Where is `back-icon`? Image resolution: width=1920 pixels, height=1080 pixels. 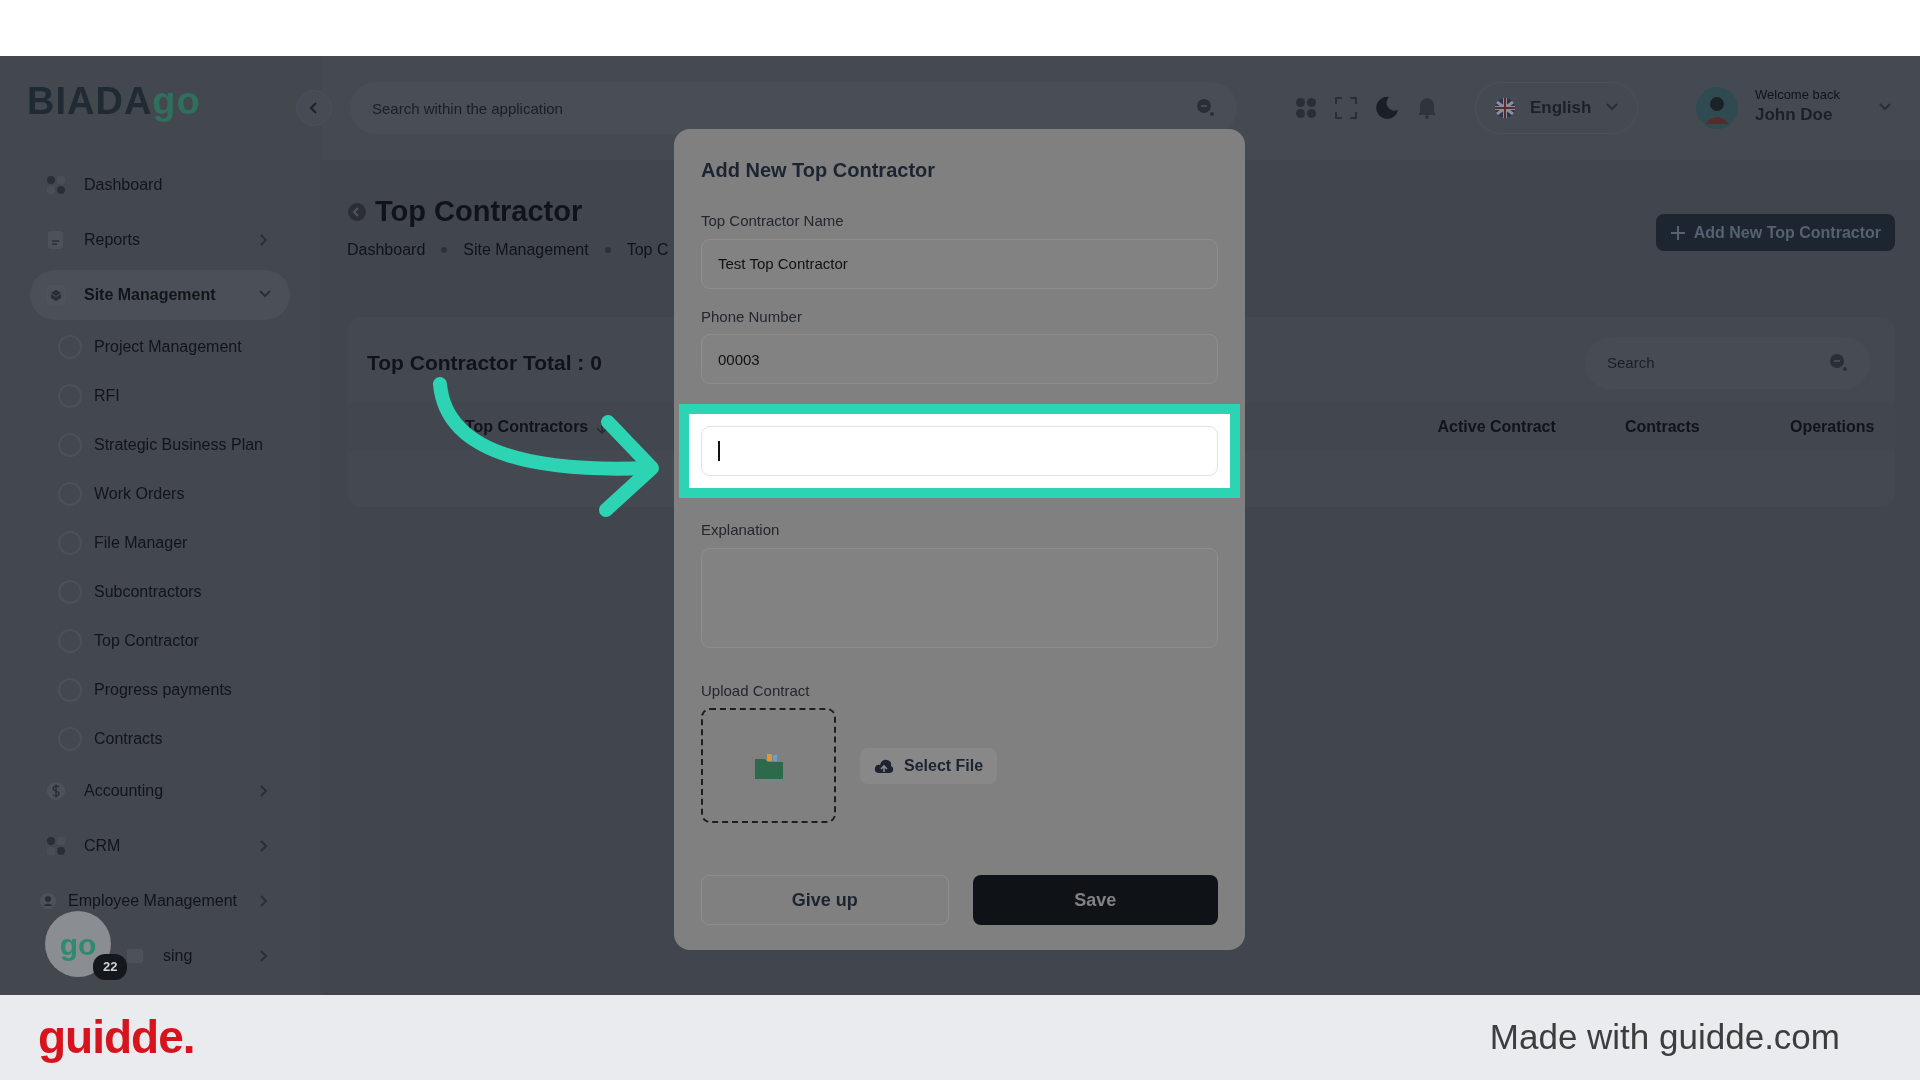
back-icon is located at coordinates (357, 211).